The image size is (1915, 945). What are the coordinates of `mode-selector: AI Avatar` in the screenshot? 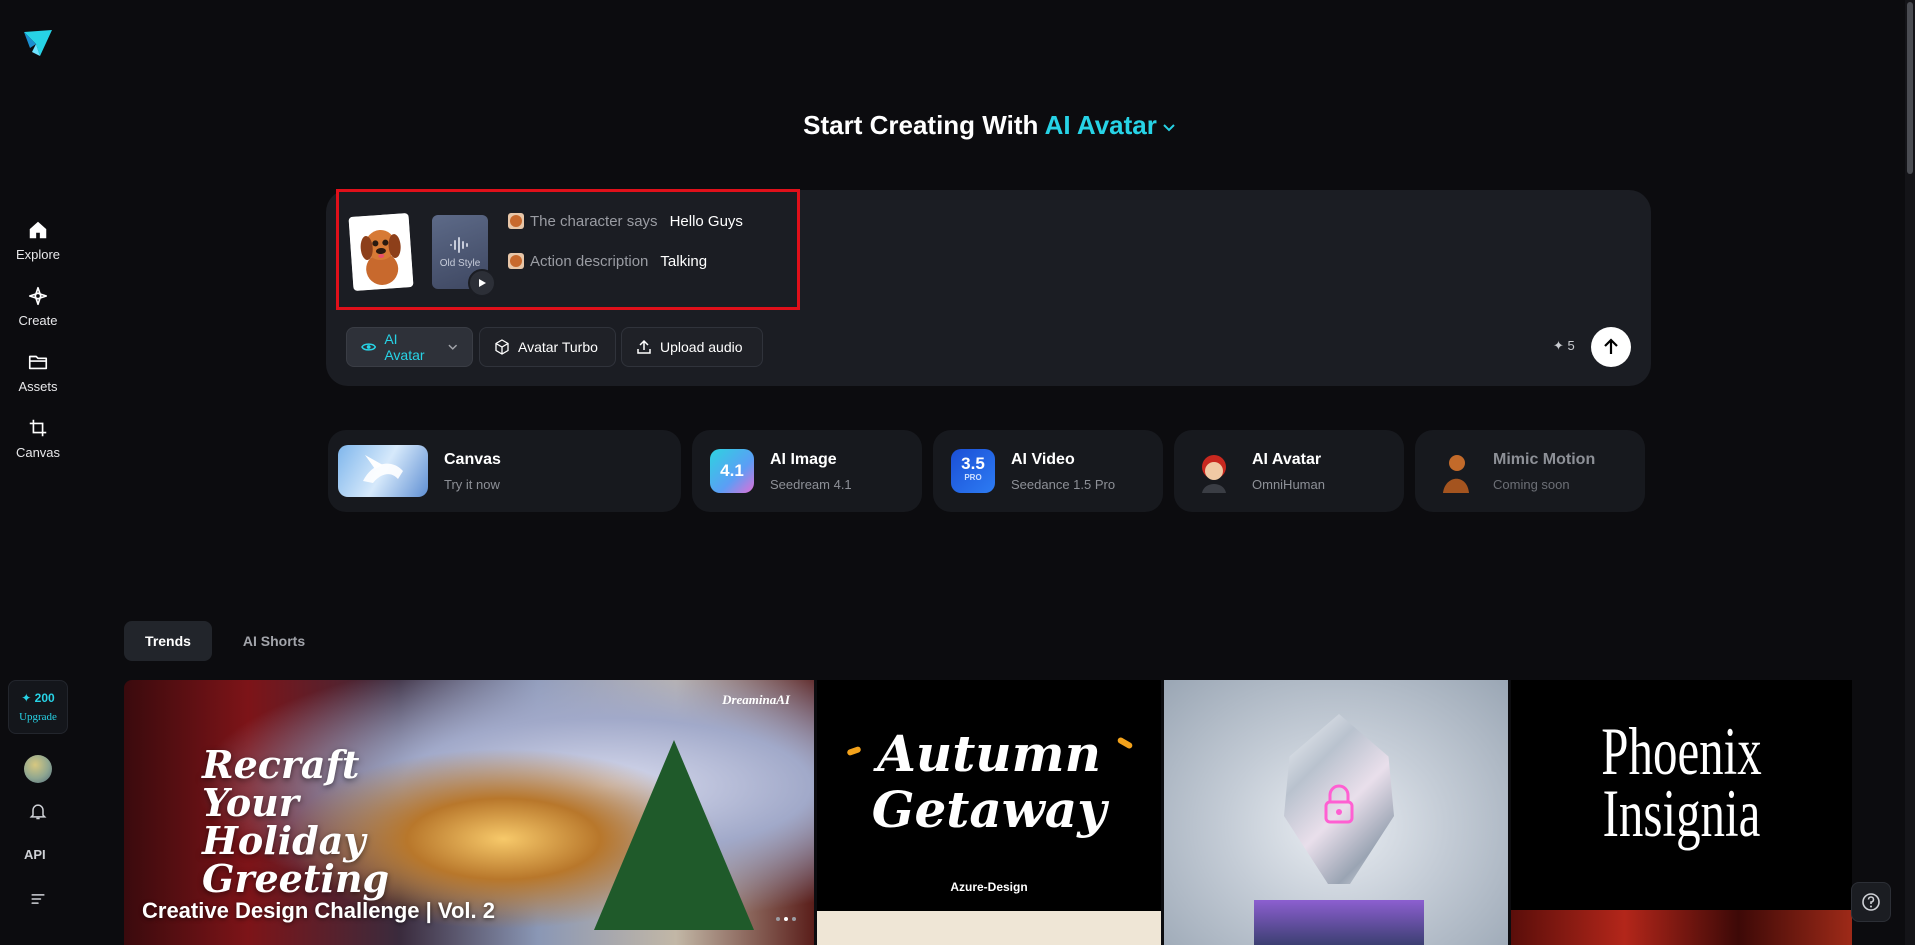 It's located at (1111, 125).